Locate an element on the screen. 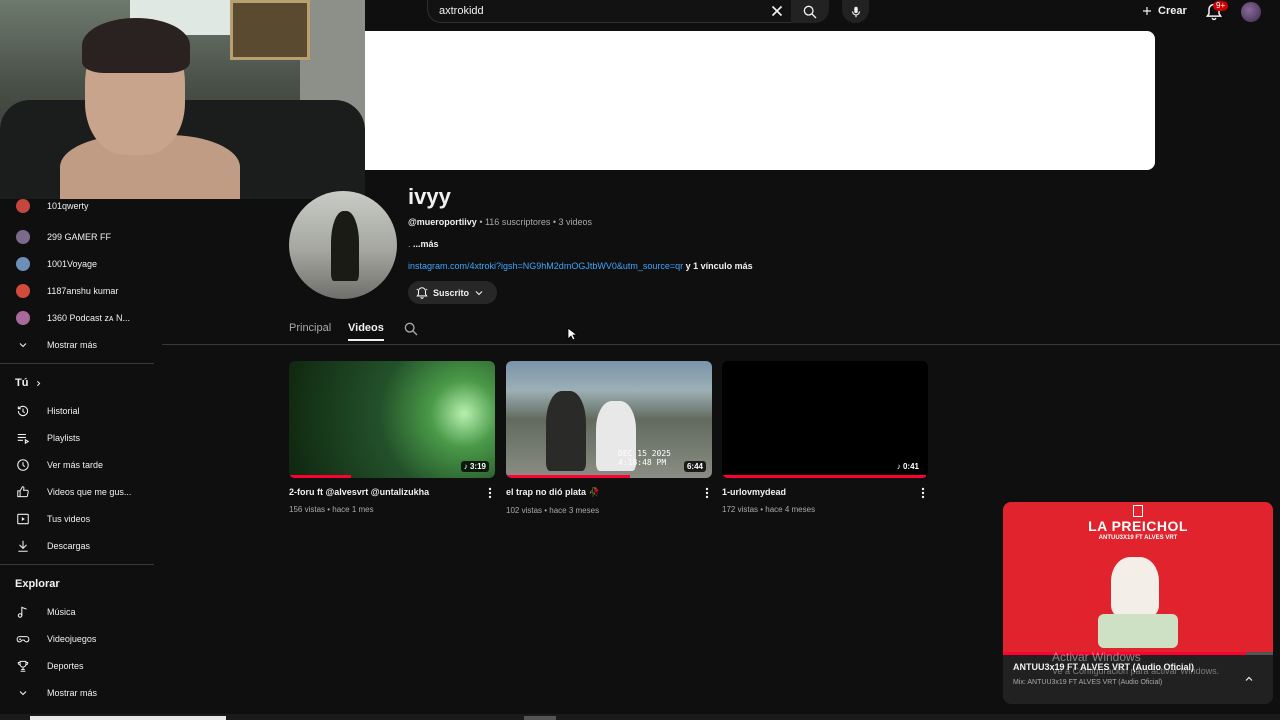  sidebar-item-your-videos: Tus videos is located at coordinates (77, 518).